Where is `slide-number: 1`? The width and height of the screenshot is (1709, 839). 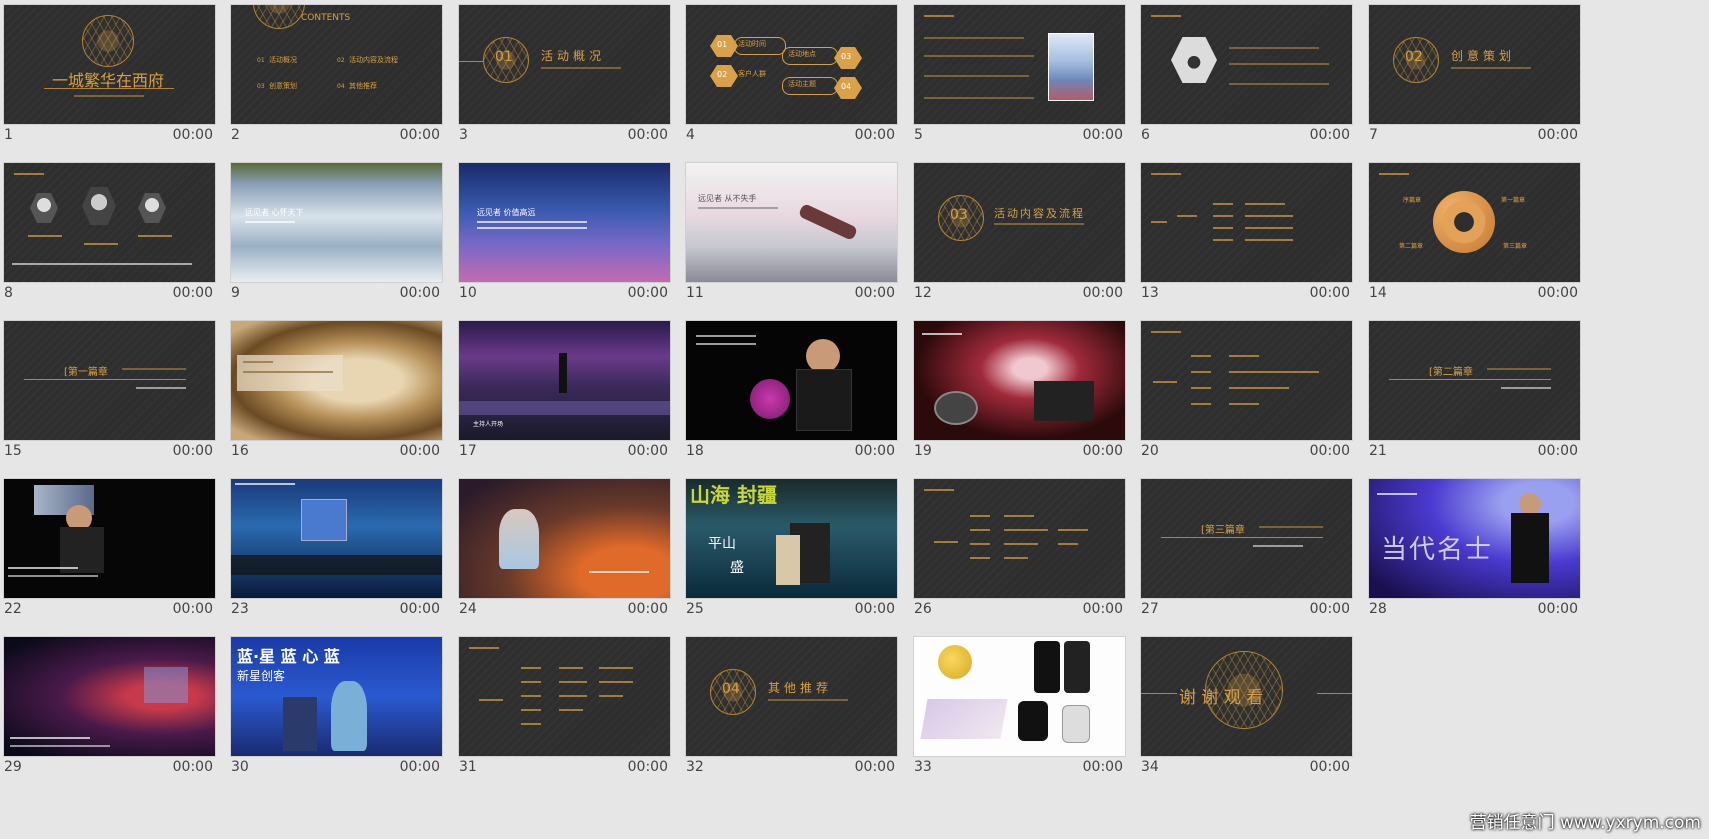
slide-number: 1 is located at coordinates (8, 135).